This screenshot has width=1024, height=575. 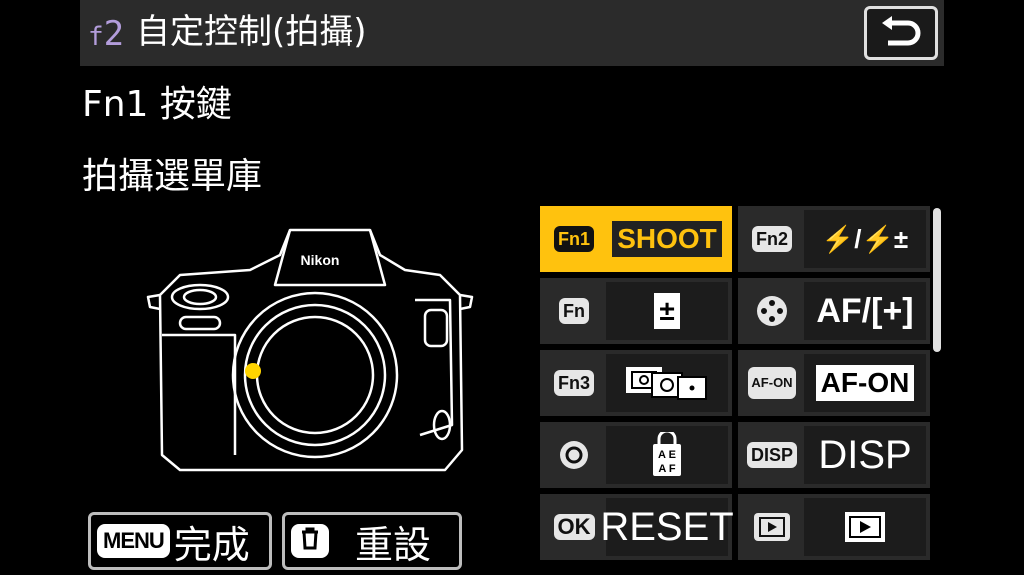 I want to click on grid-cell-fn1: Fn1 SHOOT, so click(x=636, y=239).